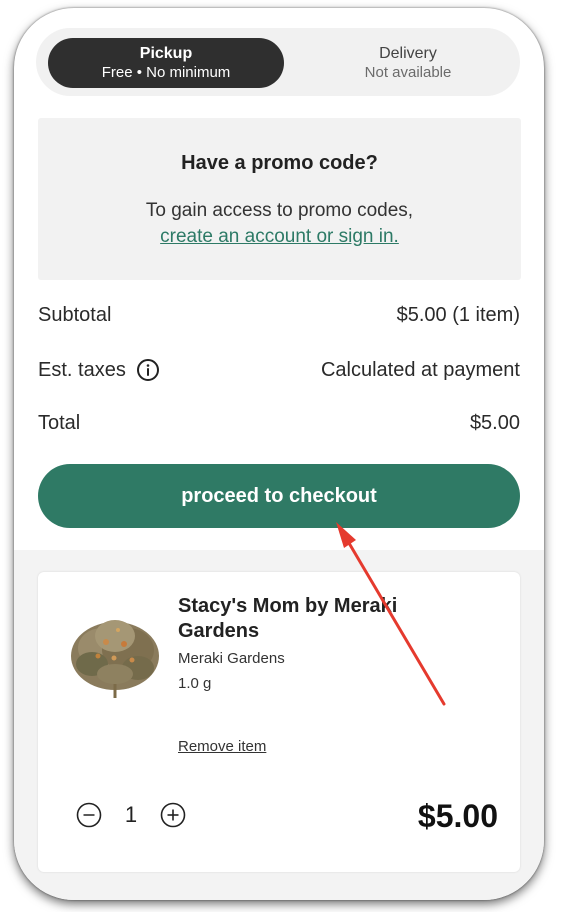  Describe the element at coordinates (222, 746) in the screenshot. I see `remove-item-link: Remove item` at that location.